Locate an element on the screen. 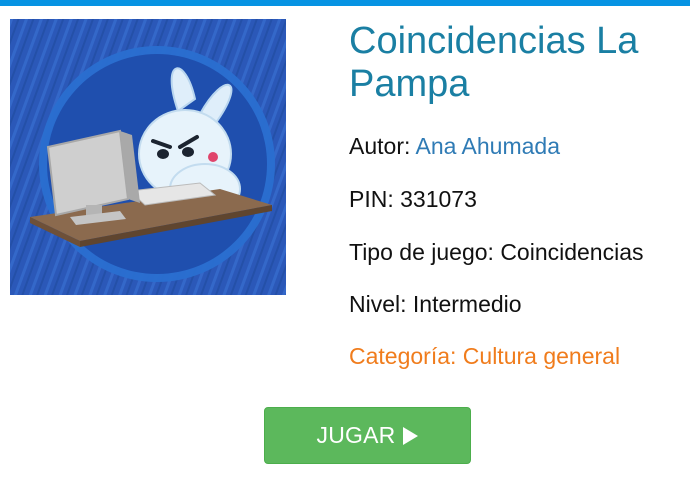 This screenshot has height=496, width=690. category-row: Categoría: Cultura general is located at coordinates (484, 356).